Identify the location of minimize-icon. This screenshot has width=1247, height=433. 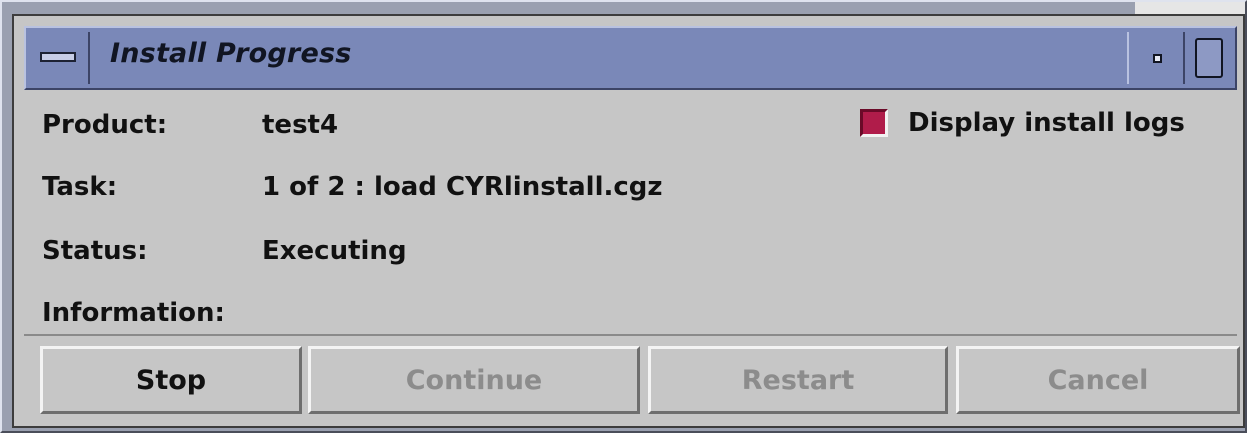
(1157, 58).